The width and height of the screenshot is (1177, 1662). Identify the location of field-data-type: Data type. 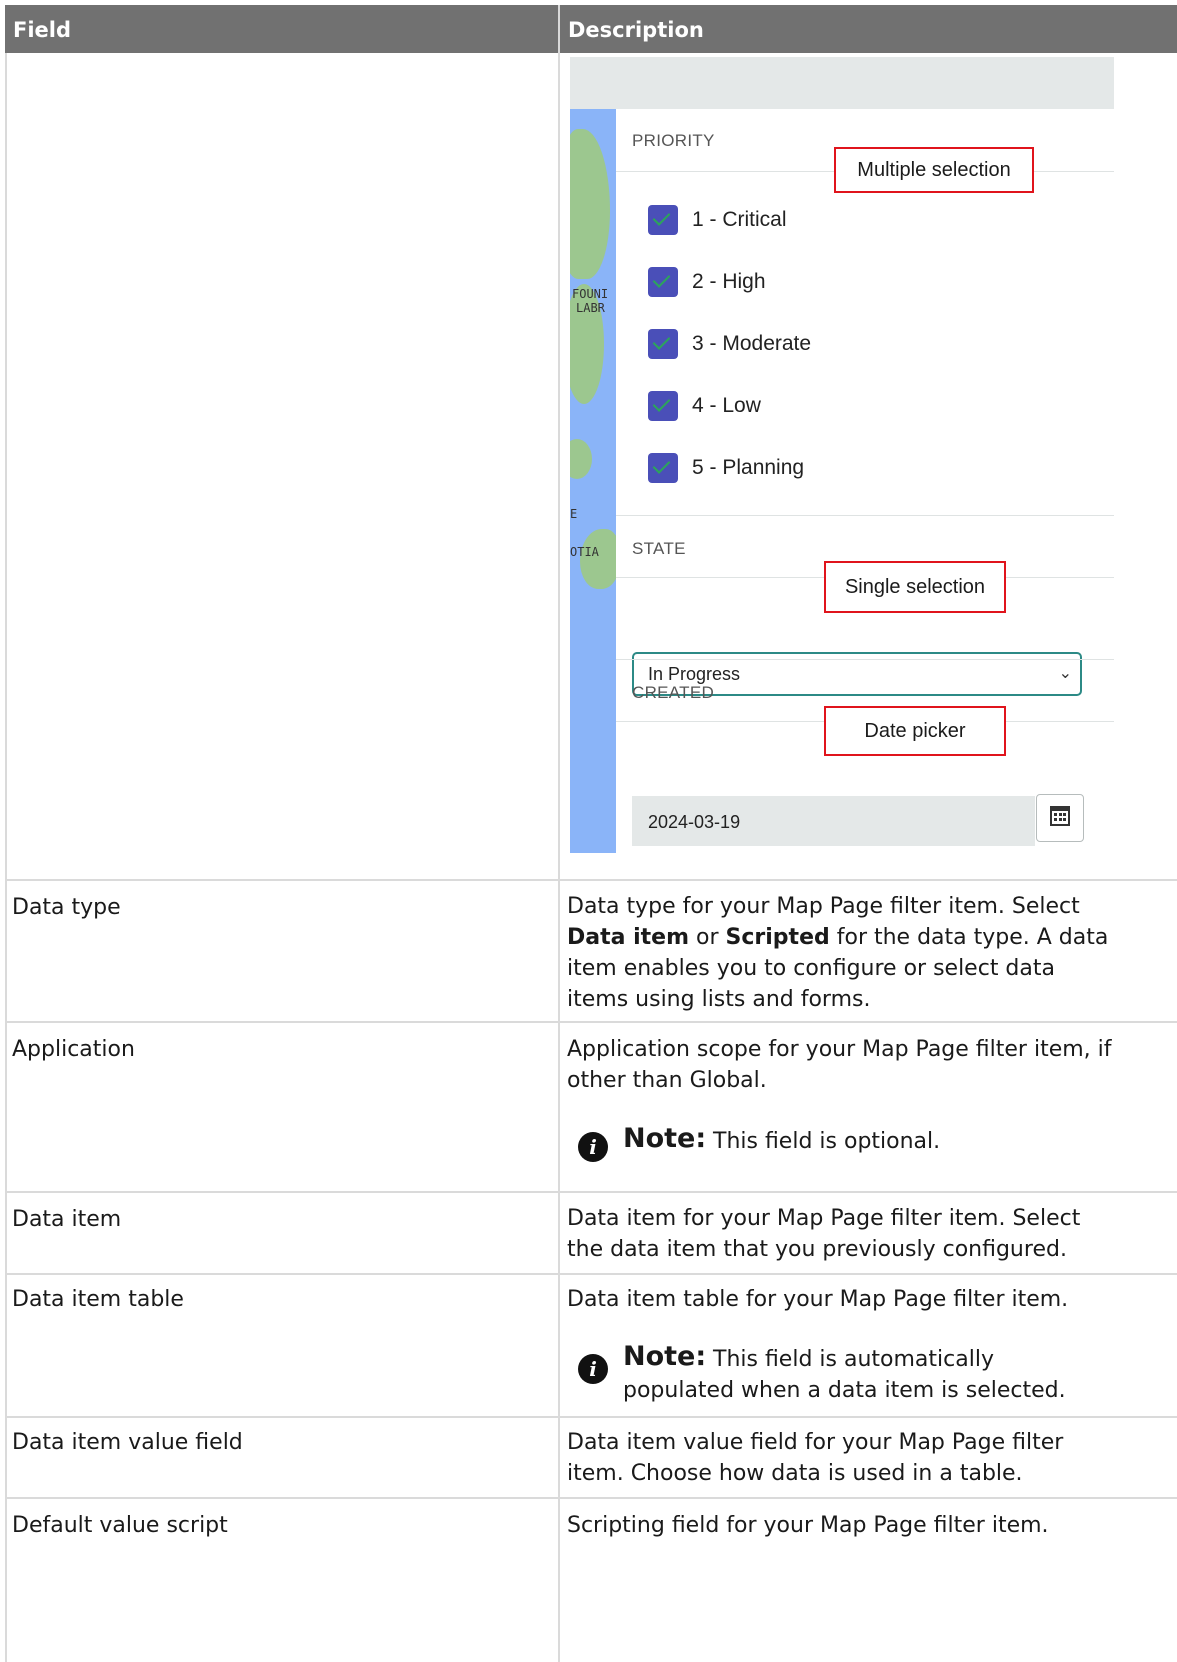
(66, 907).